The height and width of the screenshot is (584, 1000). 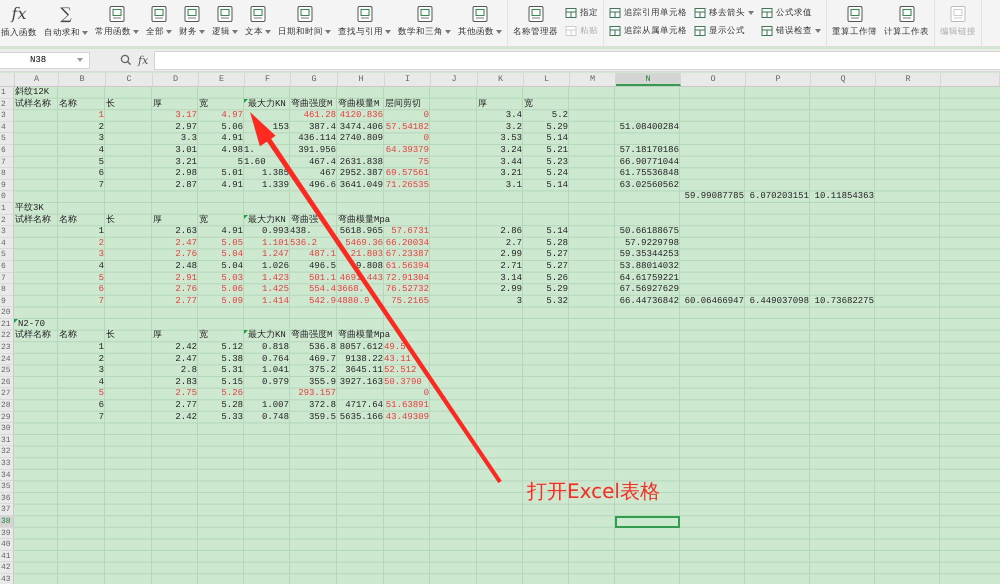 What do you see at coordinates (7, 348) in the screenshot?
I see `row-header: 23` at bounding box center [7, 348].